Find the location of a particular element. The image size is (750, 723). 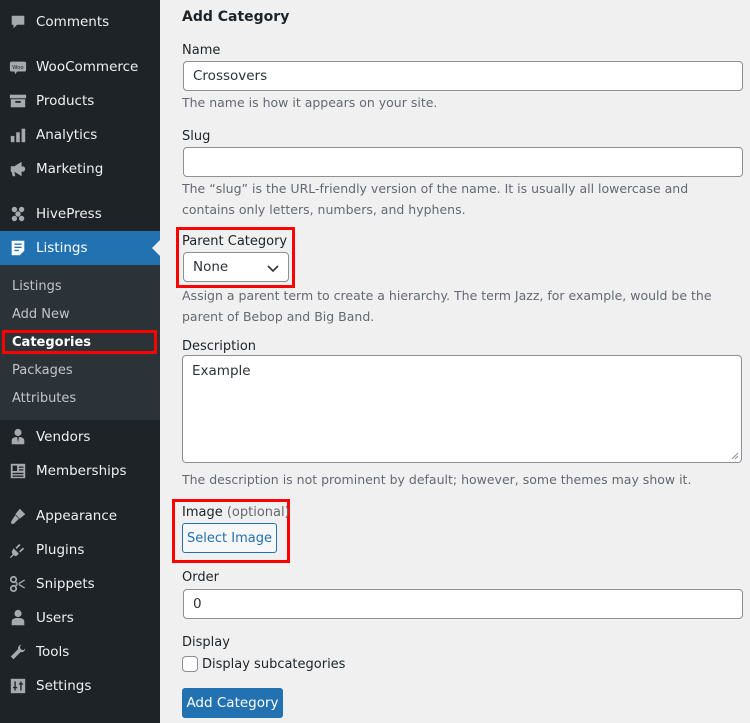

description-label: Description is located at coordinates (219, 346).